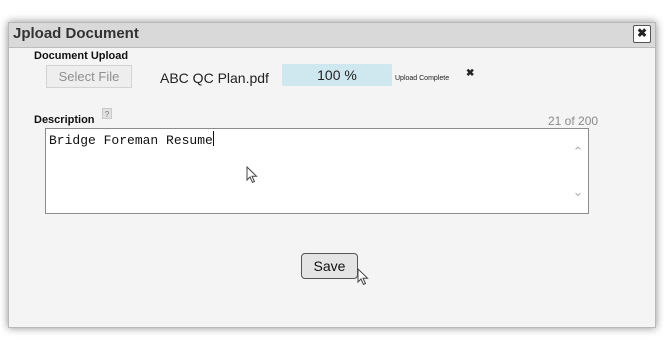 This screenshot has height=343, width=664. What do you see at coordinates (76, 33) in the screenshot?
I see `dialog-title: Jpload Document` at bounding box center [76, 33].